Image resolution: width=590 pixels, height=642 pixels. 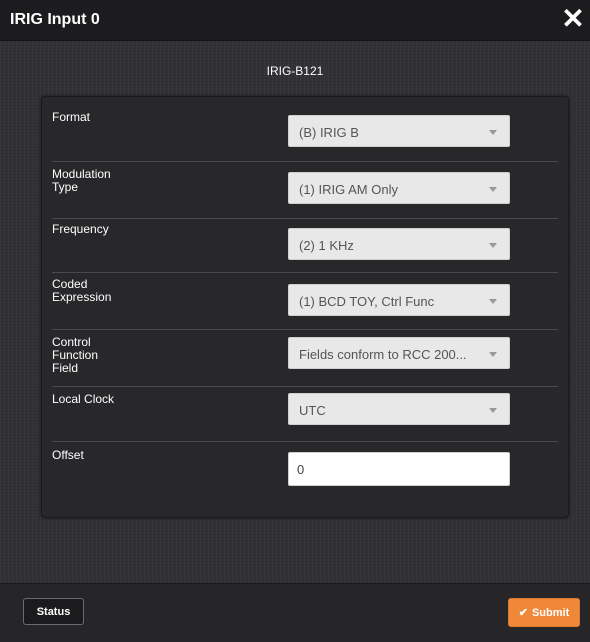 I want to click on modulation-type-select: (1) IRIG AM Only, so click(x=399, y=188).